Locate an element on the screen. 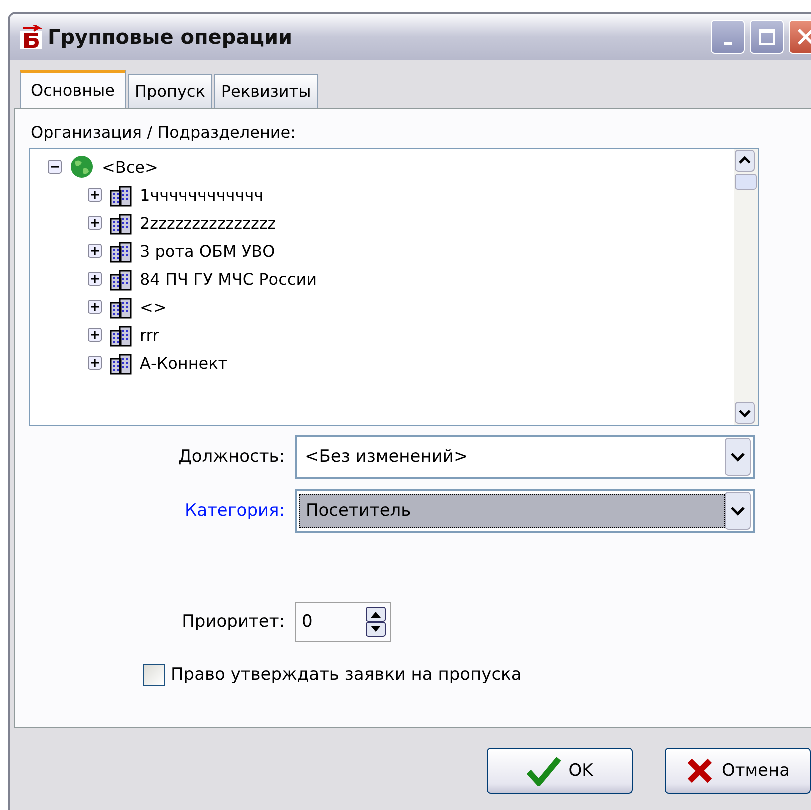 The width and height of the screenshot is (811, 810). checkmark-icon is located at coordinates (543, 771).